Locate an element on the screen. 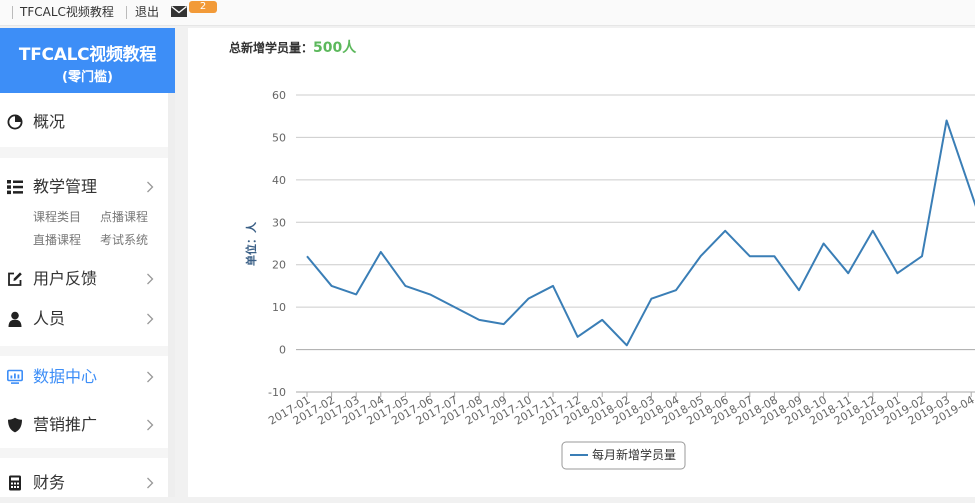 Image resolution: width=975 pixels, height=503 pixels. logout-link: 退出 is located at coordinates (147, 12).